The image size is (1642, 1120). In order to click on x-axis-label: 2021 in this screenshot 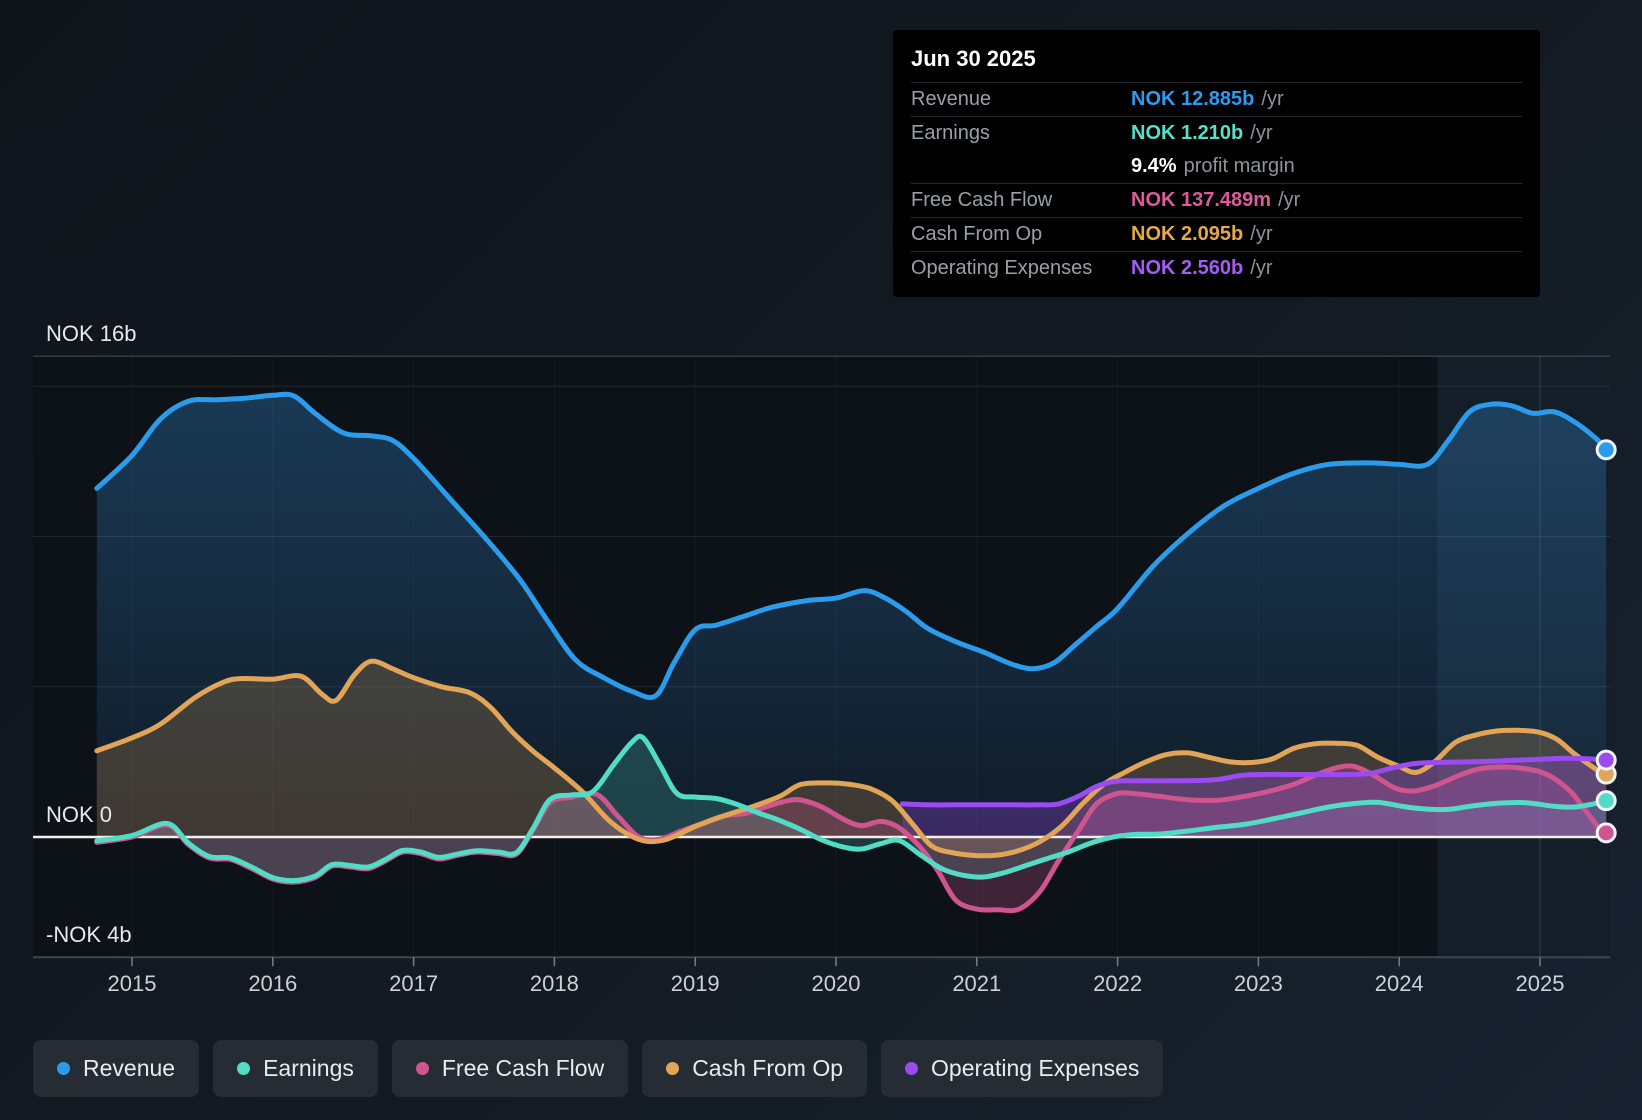, I will do `click(976, 983)`.